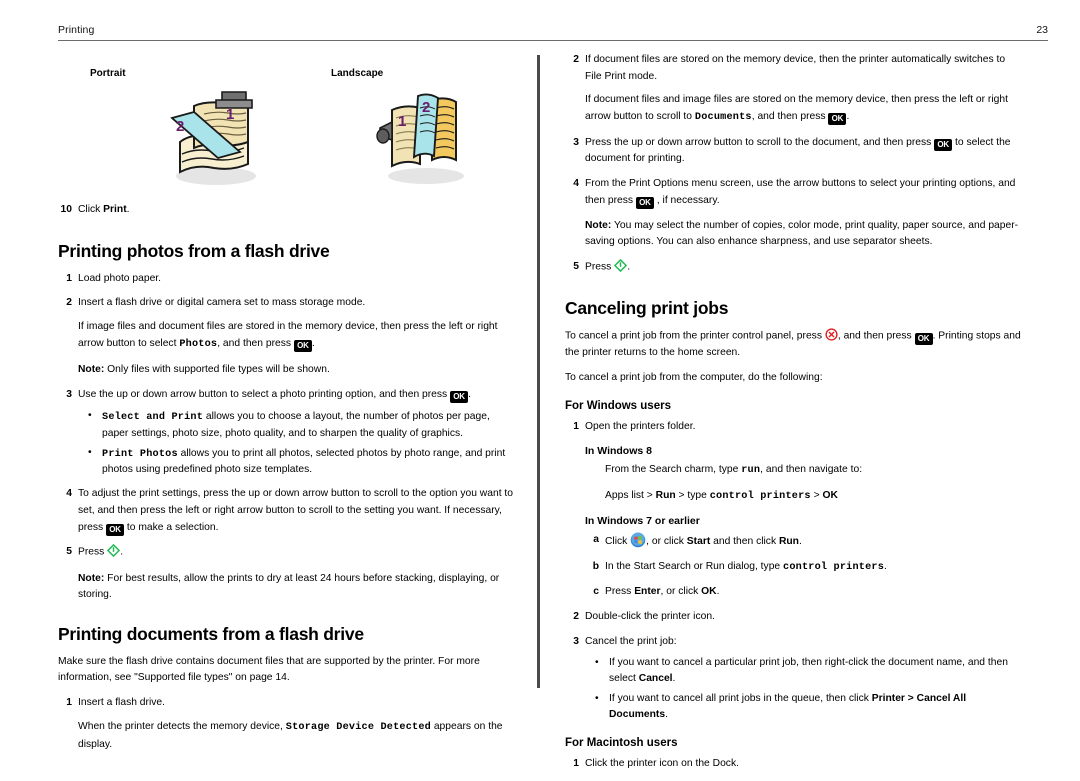 This screenshot has width=1080, height=781. I want to click on heading-in-windows-8: In Windows 8, so click(618, 451).